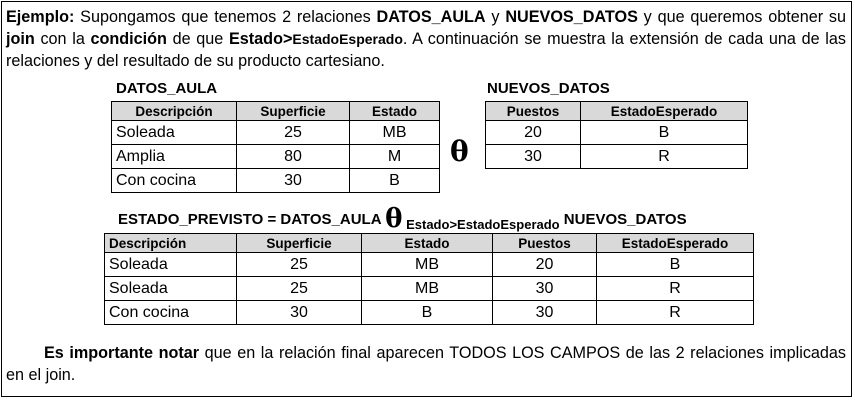 The height and width of the screenshot is (400, 855). What do you see at coordinates (481, 224) in the screenshot?
I see `formula-condition: Estado>EstadoEsperado` at bounding box center [481, 224].